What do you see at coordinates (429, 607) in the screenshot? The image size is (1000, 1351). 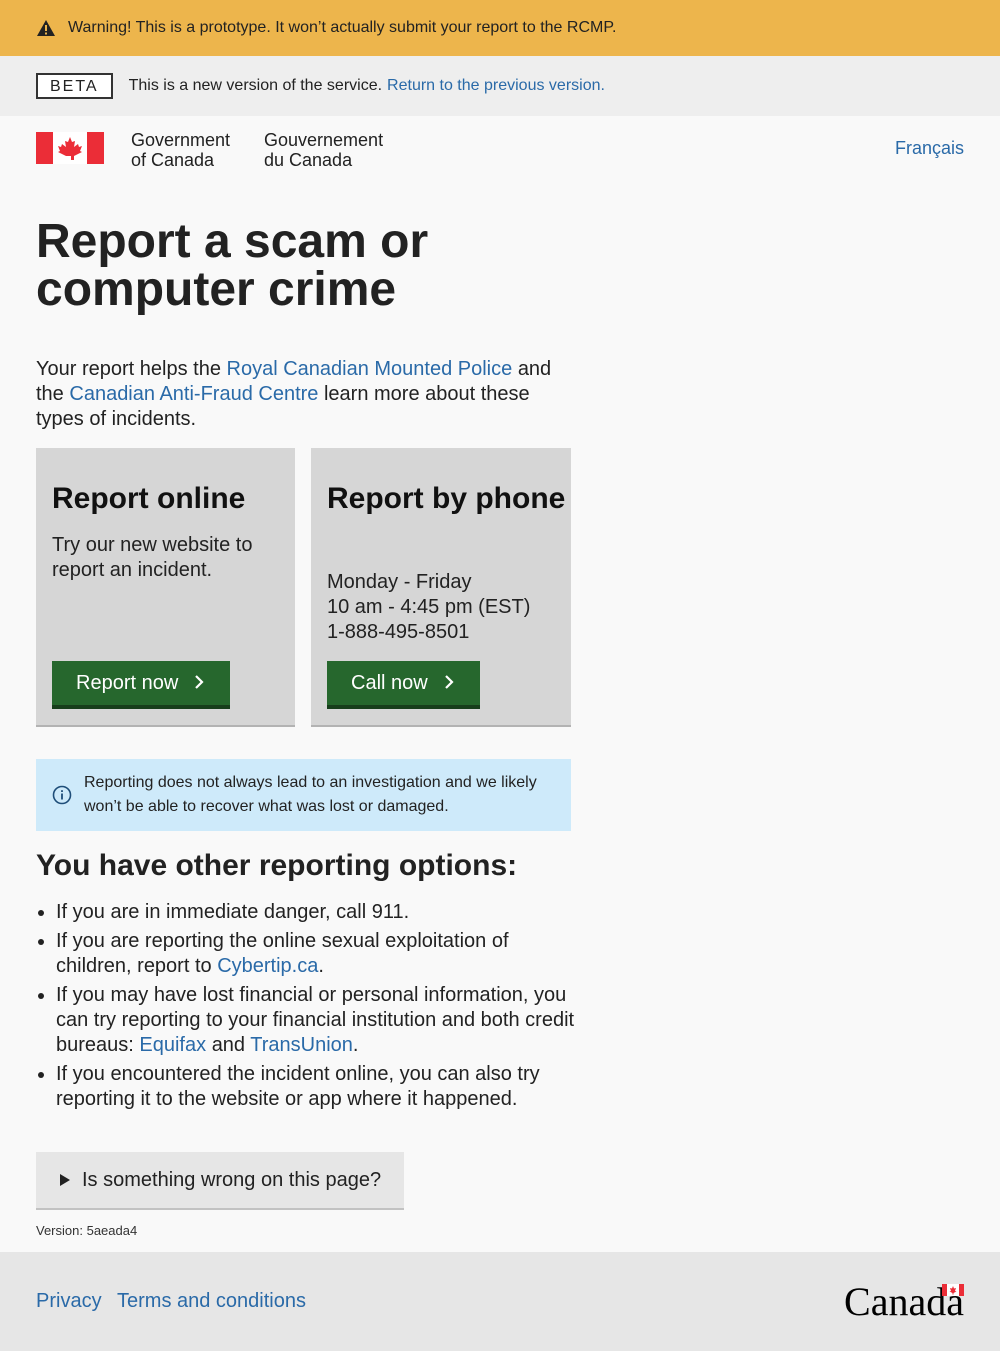 I see `phone-hours-time: 10 am - 4:45 pm (EST)` at bounding box center [429, 607].